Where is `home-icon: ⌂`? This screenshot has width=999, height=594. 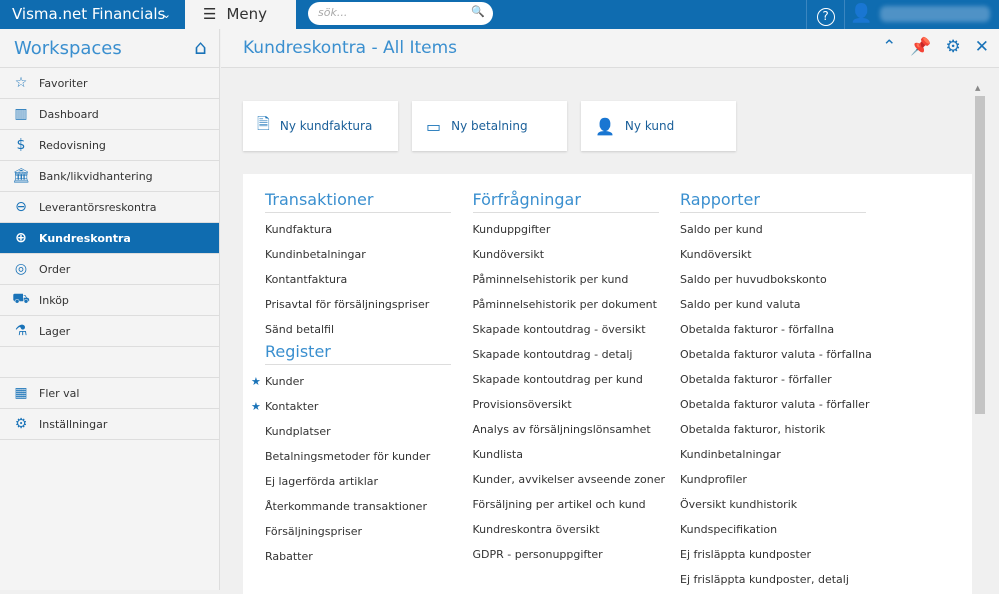
home-icon: ⌂ is located at coordinates (200, 47).